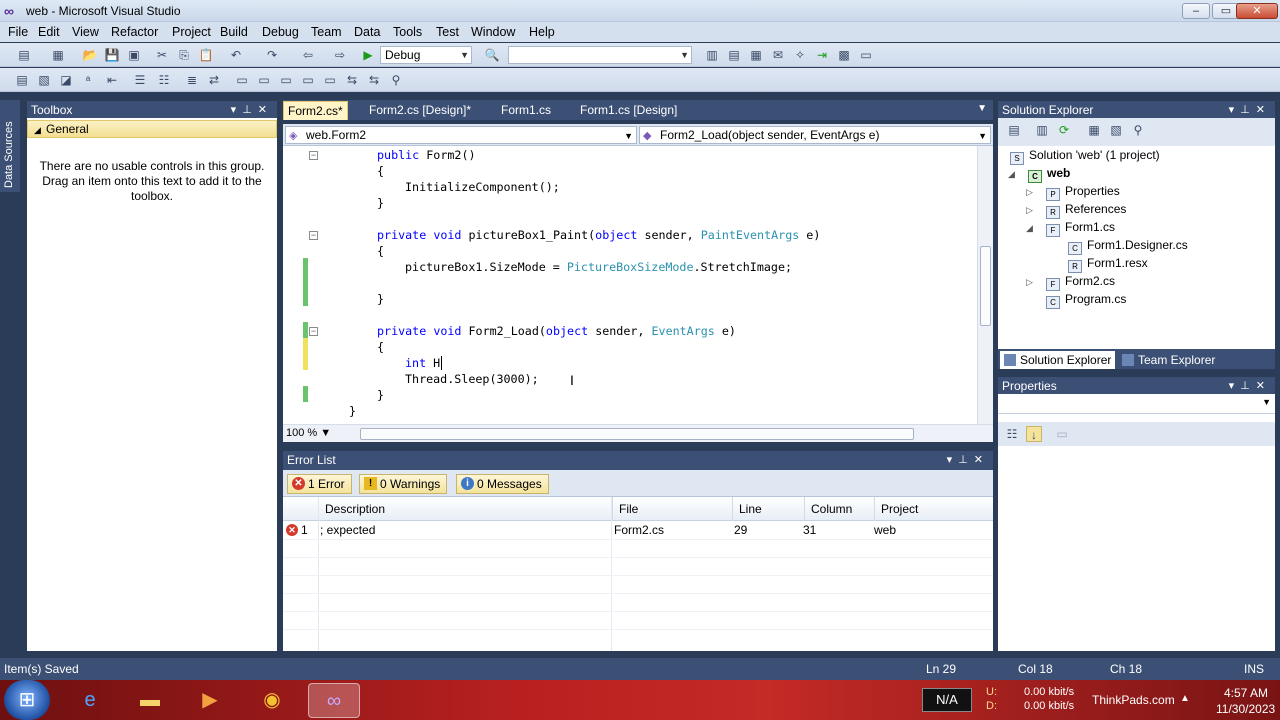 This screenshot has width=1280, height=720. What do you see at coordinates (49, 32) in the screenshot?
I see `menu-edit: Edit` at bounding box center [49, 32].